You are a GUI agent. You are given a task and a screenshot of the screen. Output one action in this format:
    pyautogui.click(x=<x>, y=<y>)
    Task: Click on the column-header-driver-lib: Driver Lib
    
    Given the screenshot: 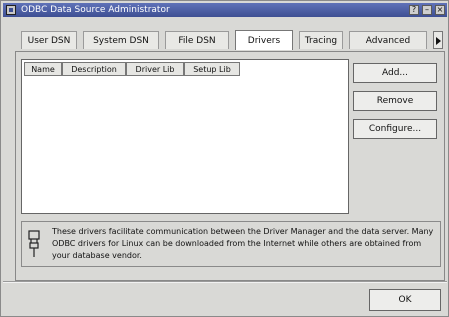 What is the action you would take?
    pyautogui.click(x=155, y=69)
    